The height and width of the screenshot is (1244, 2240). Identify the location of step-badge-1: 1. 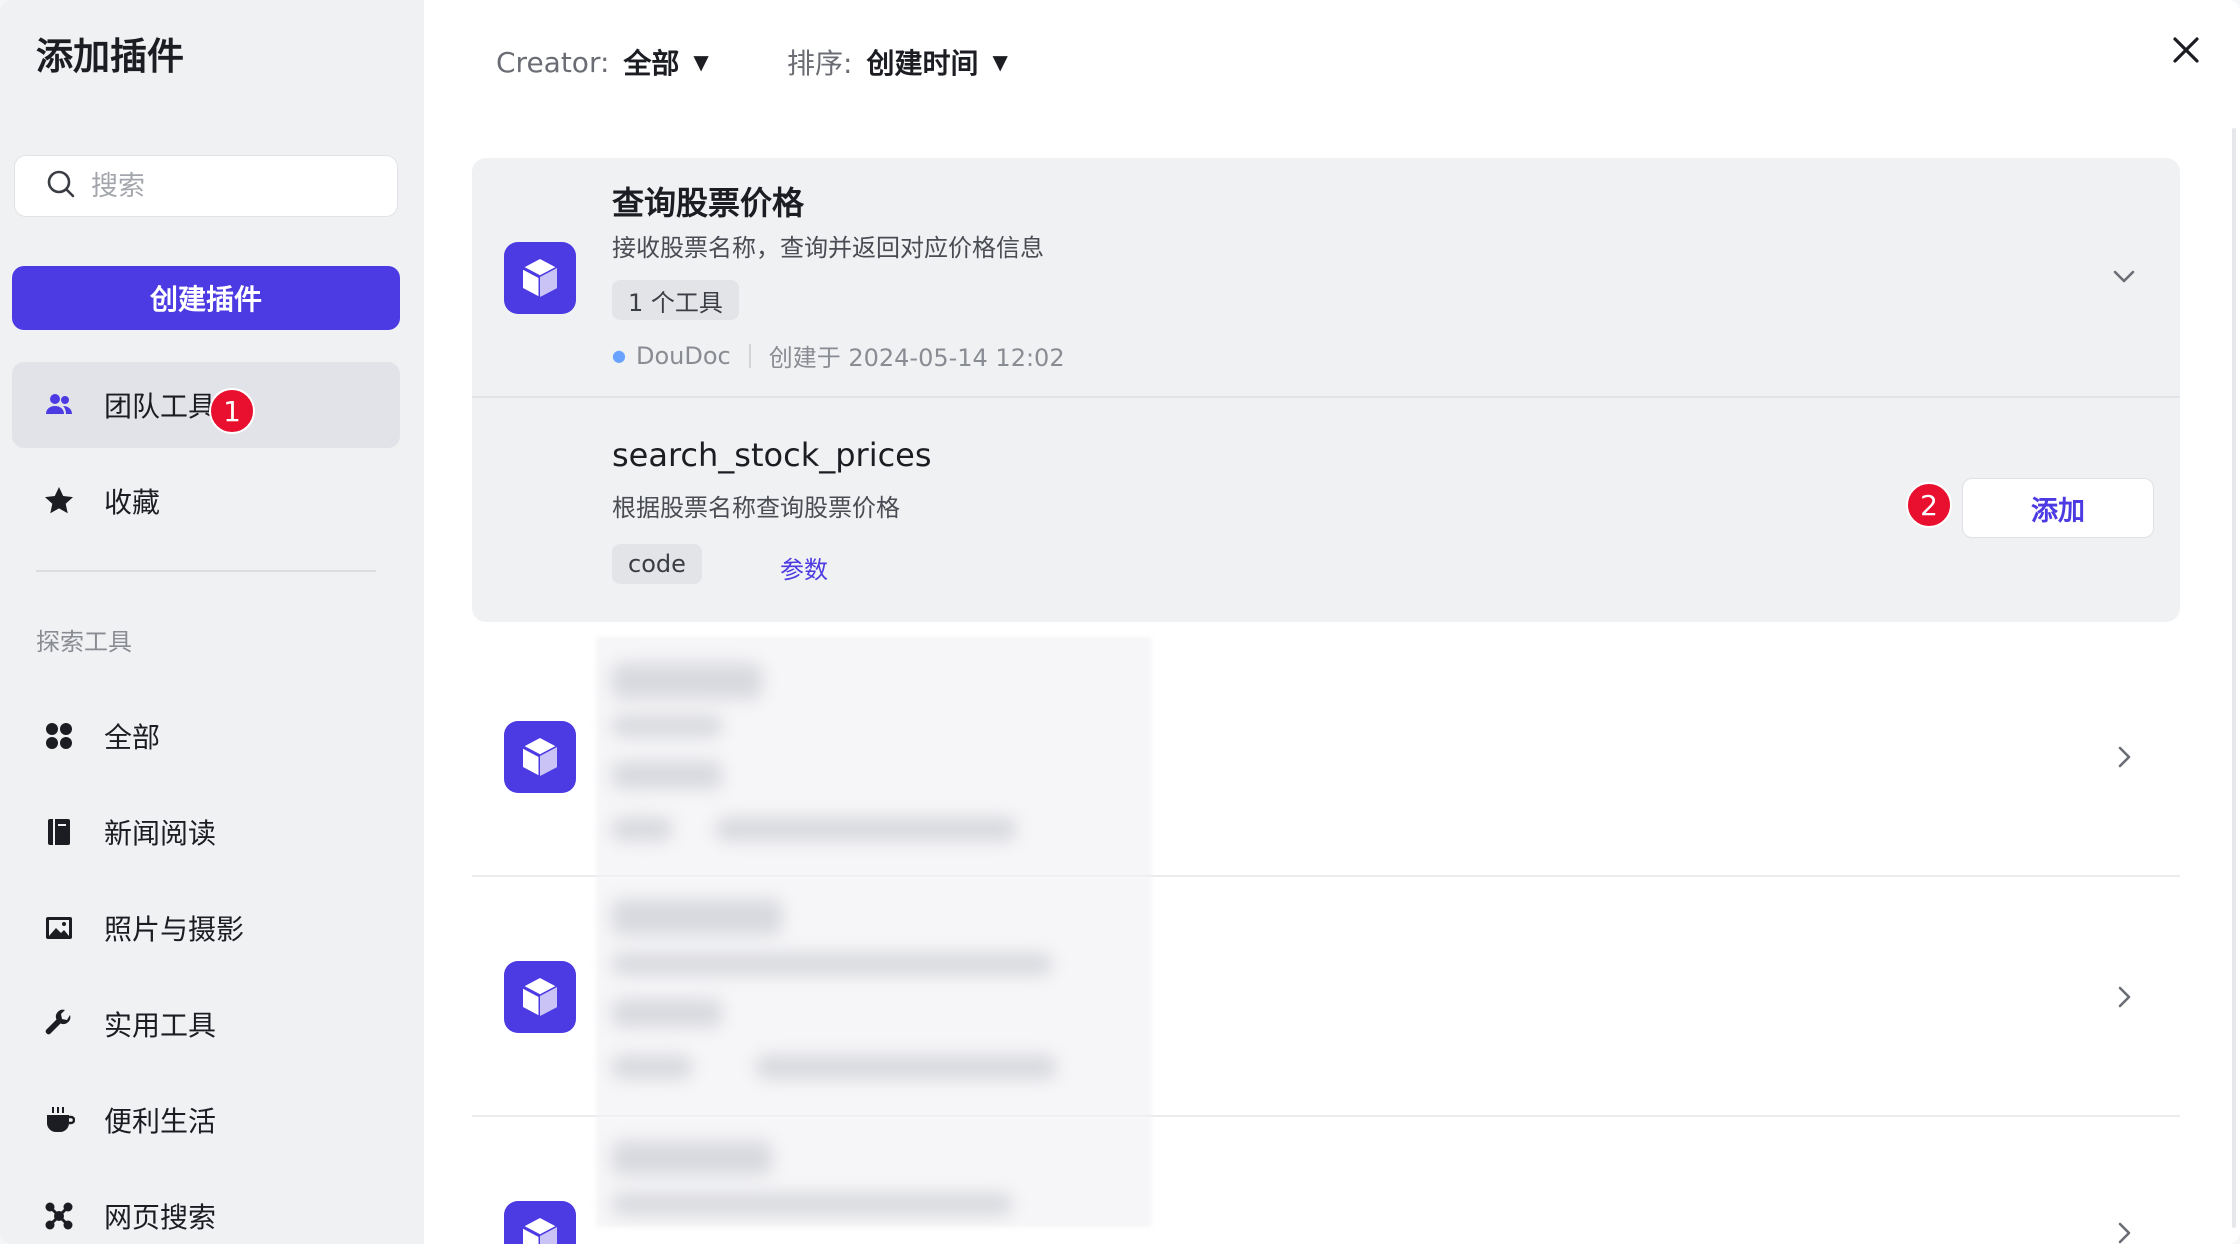
(232, 411).